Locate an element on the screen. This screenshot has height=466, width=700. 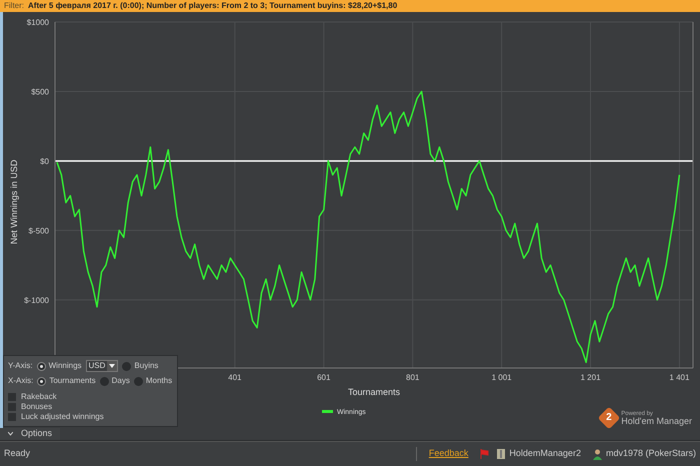
currency-dropdown: USD is located at coordinates (102, 366).